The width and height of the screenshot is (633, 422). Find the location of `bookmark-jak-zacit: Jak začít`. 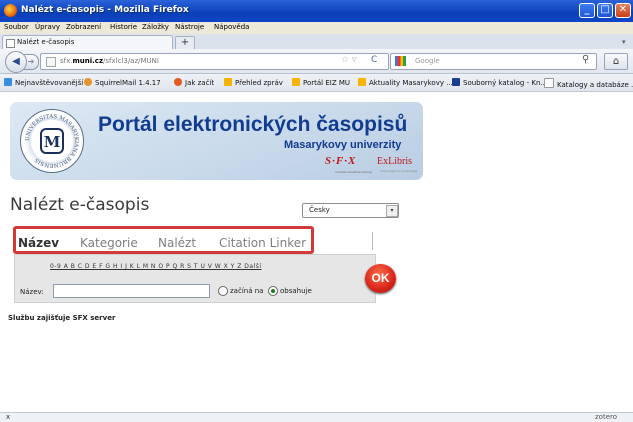

bookmark-jak-zacit: Jak začít is located at coordinates (194, 82).